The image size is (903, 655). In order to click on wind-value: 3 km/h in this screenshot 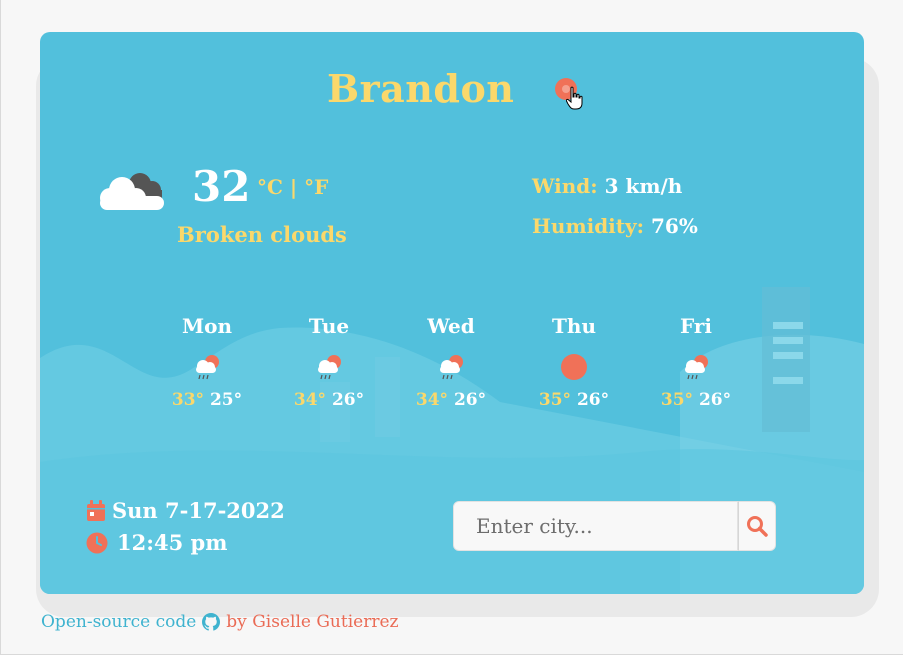, I will do `click(643, 186)`.